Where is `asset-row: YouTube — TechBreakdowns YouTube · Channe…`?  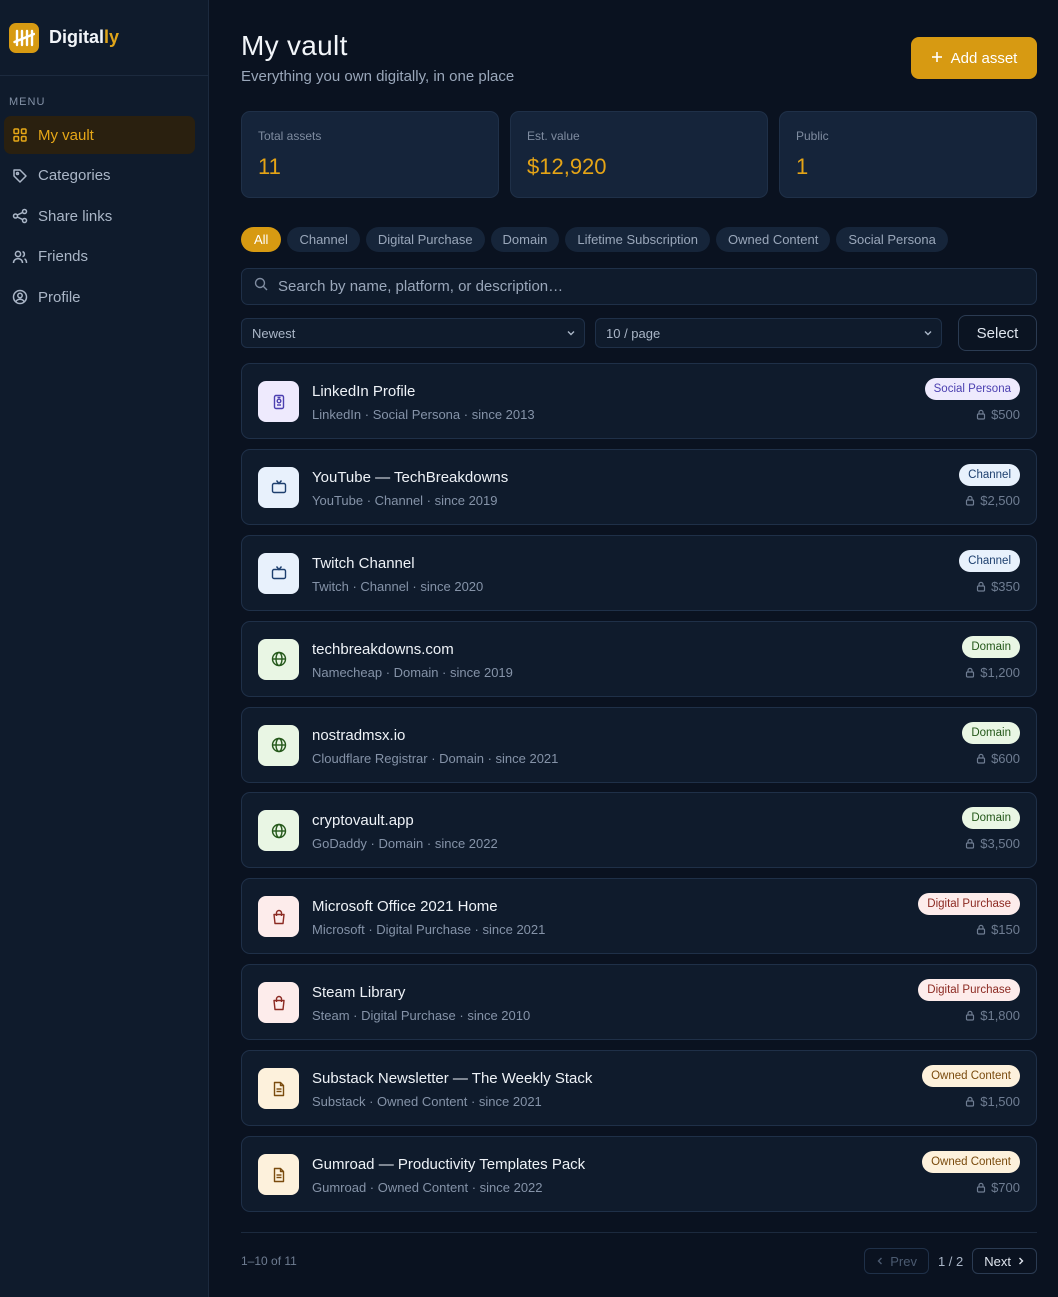
asset-row: YouTube — TechBreakdowns YouTube · Channe… is located at coordinates (639, 486).